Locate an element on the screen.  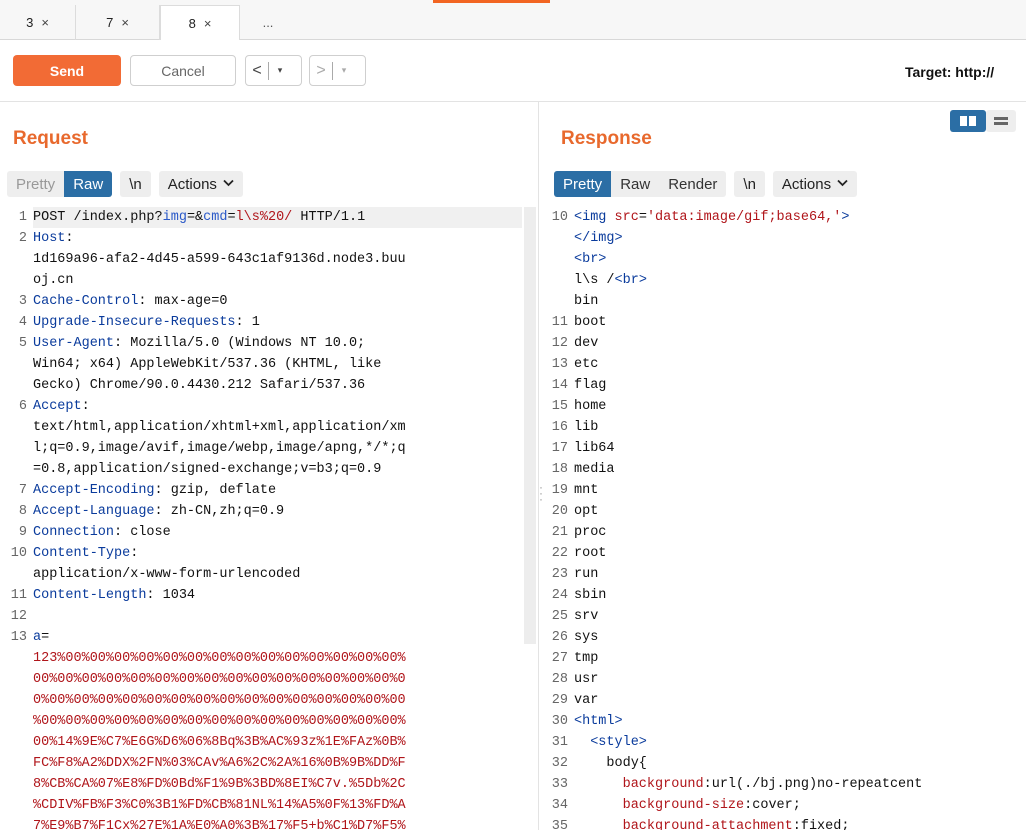
line-number: 33 is located at coordinates (559, 784).